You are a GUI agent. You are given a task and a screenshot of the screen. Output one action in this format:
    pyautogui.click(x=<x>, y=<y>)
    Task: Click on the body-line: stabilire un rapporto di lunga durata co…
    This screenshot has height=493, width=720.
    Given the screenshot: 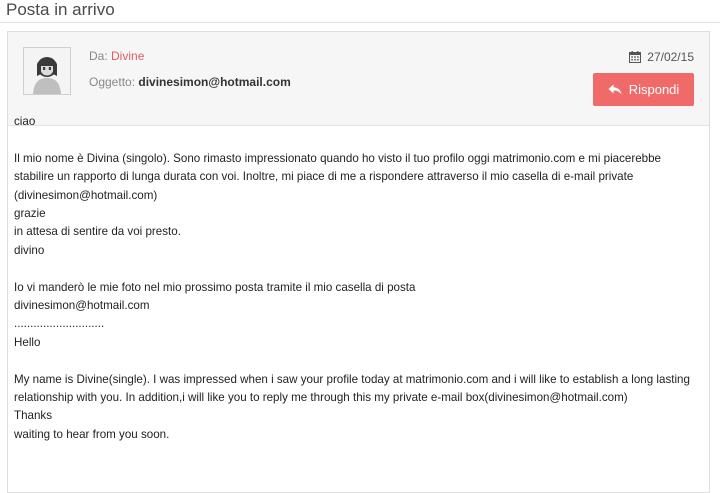 What is the action you would take?
    pyautogui.click(x=324, y=177)
    